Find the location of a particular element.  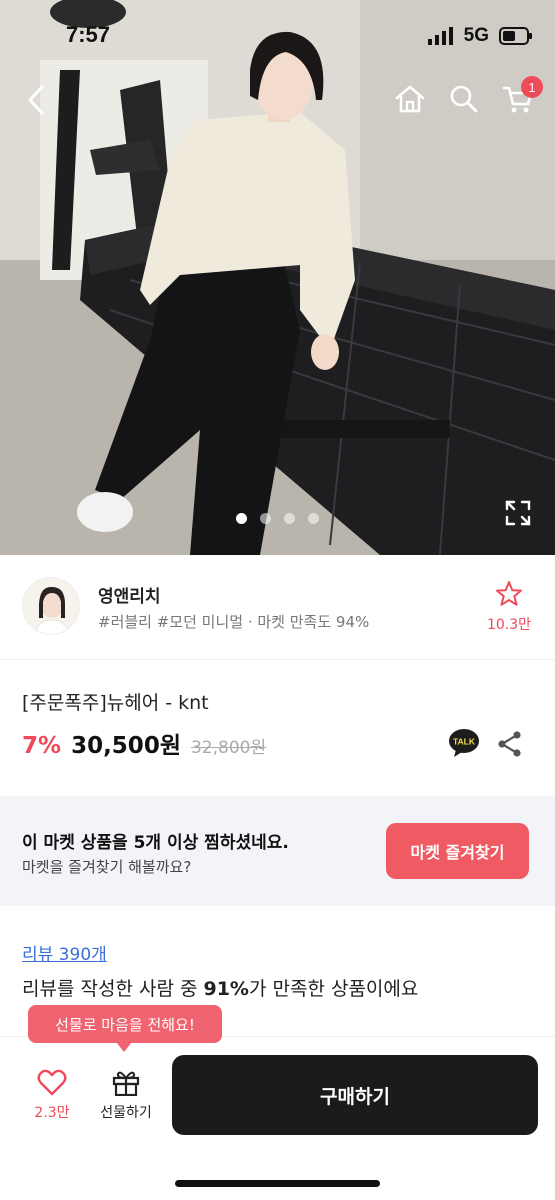

product-title: [주문폭주]뉴헤어 - knt is located at coordinates (115, 703).